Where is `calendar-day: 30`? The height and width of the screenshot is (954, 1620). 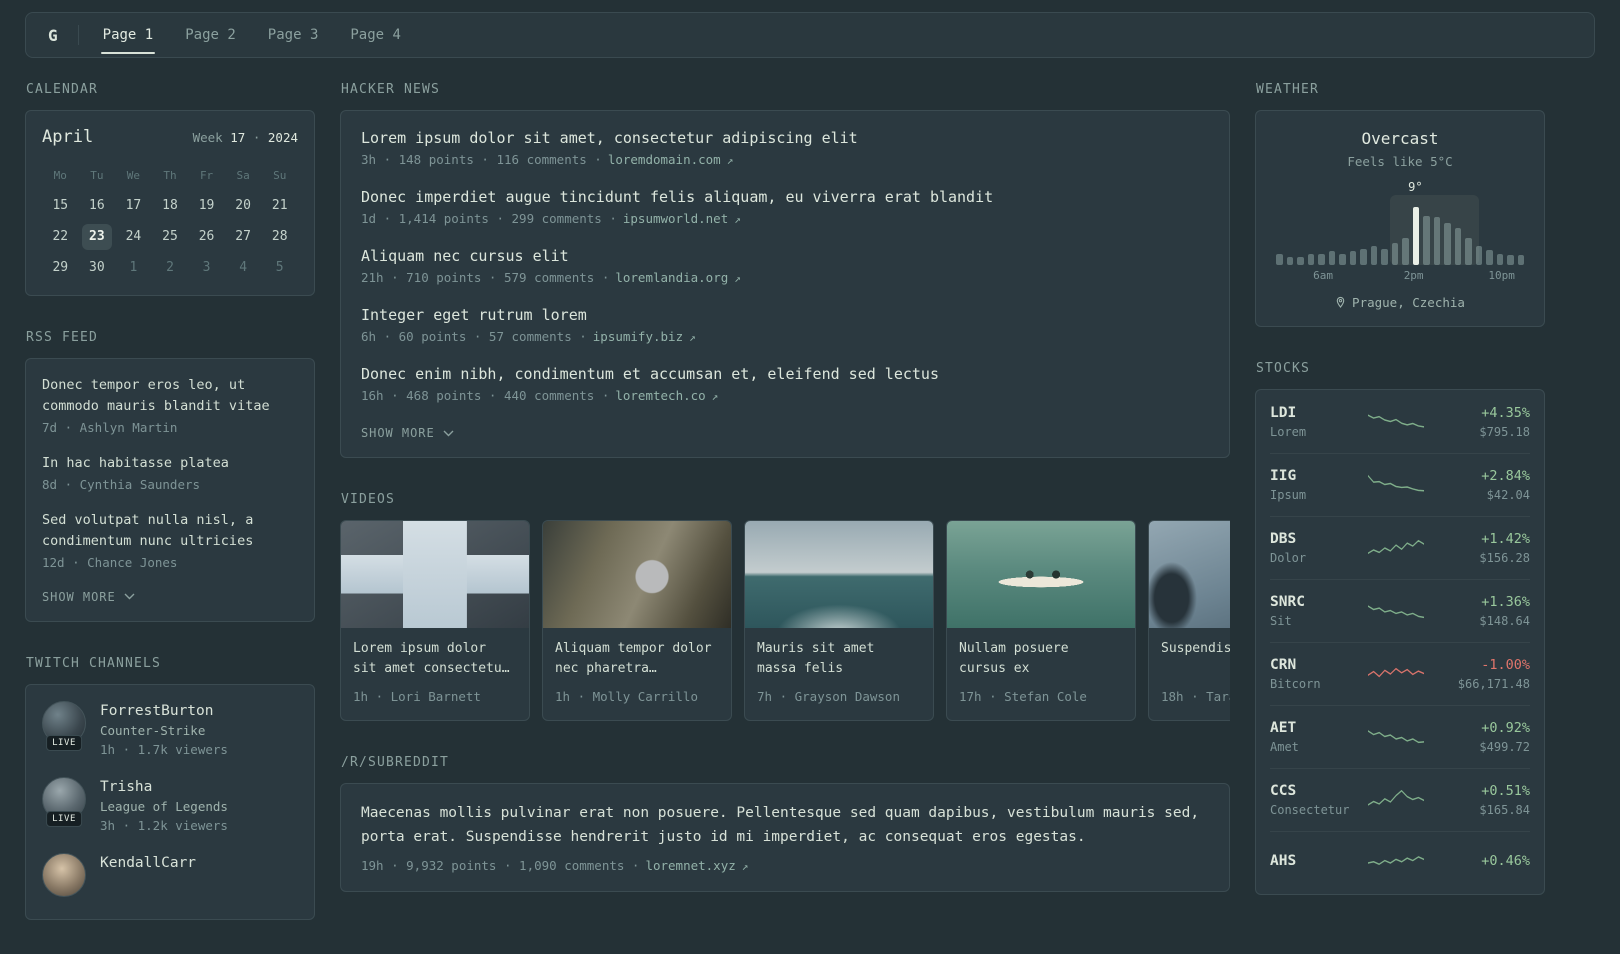 calendar-day: 30 is located at coordinates (97, 267).